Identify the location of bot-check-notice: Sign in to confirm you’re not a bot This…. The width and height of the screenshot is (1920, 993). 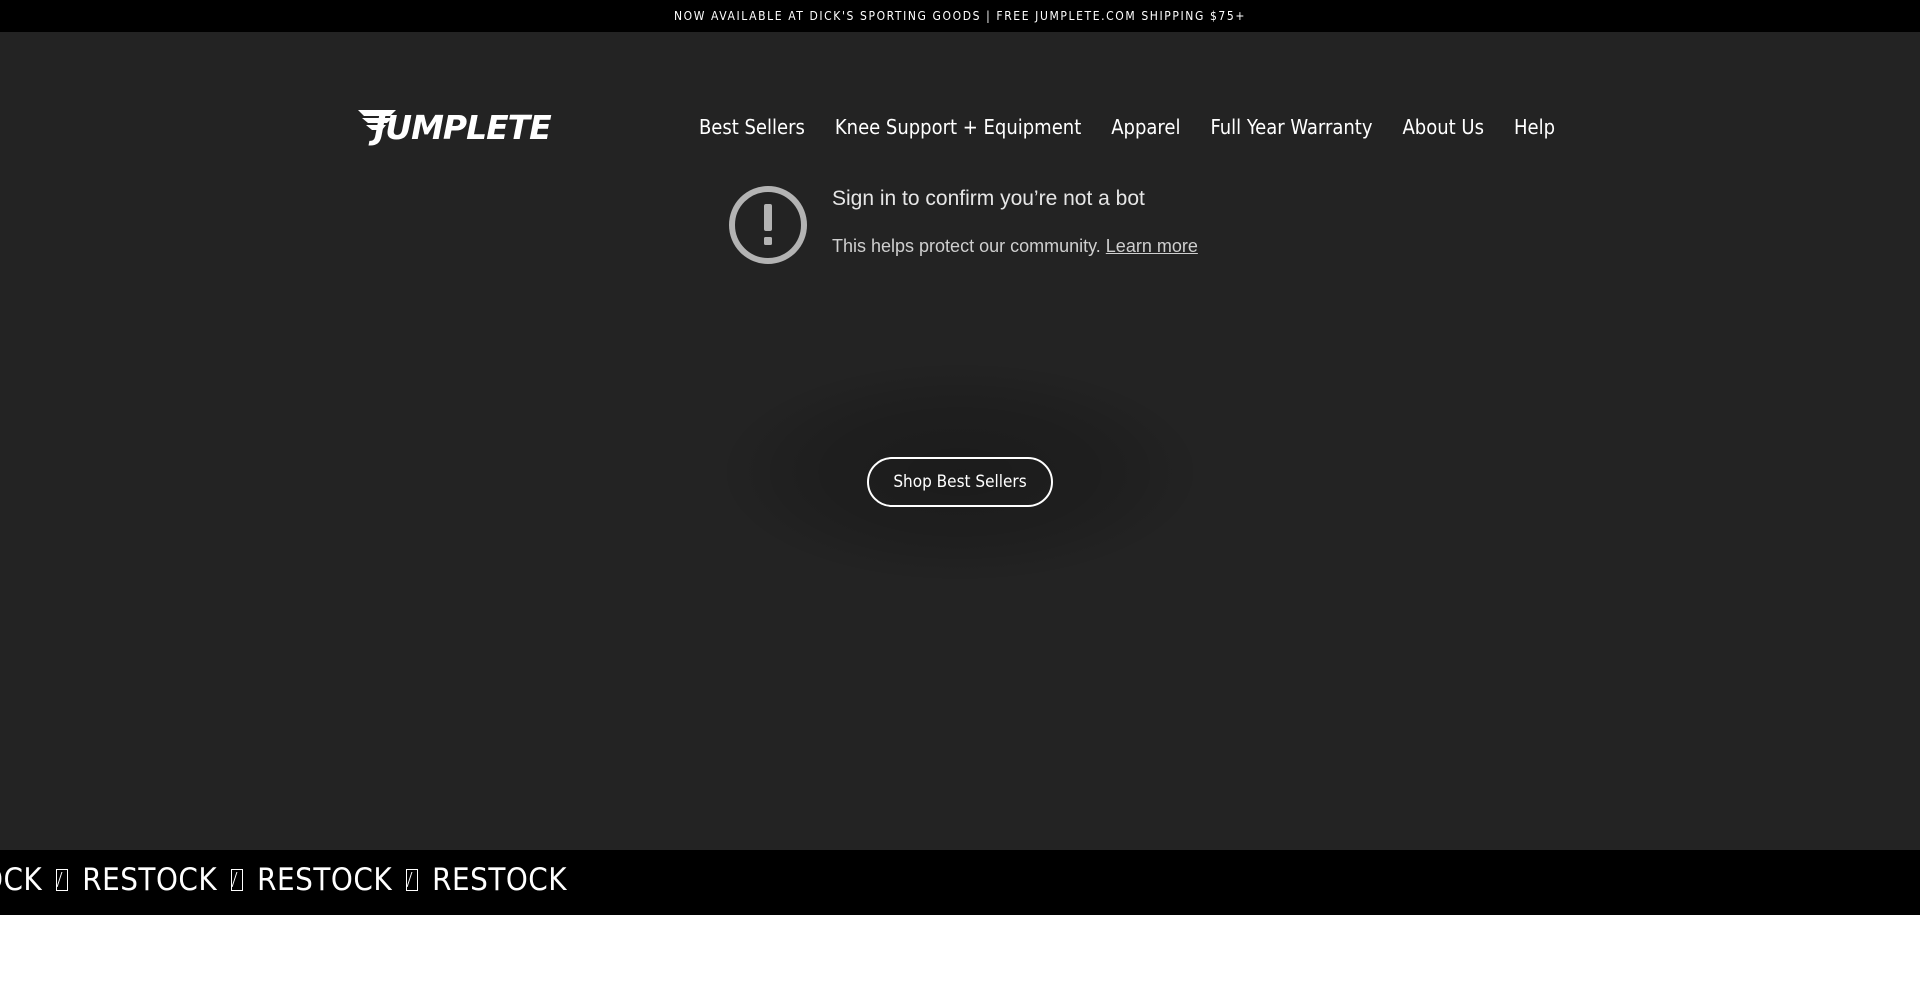
(977, 229).